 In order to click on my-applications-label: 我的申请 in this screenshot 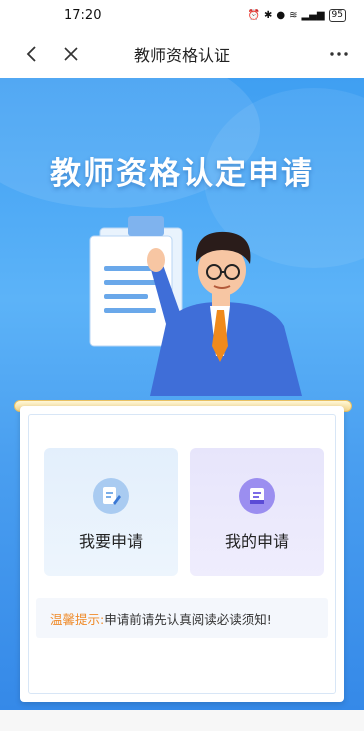, I will do `click(256, 541)`.